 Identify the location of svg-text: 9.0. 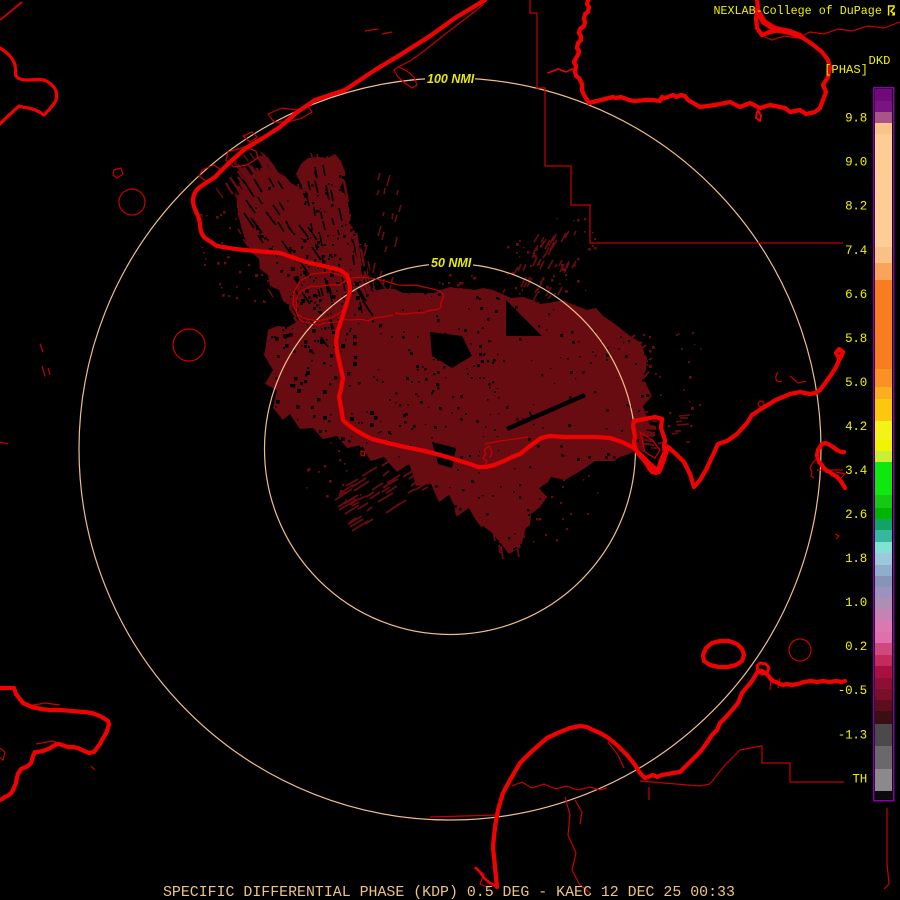
(856, 163).